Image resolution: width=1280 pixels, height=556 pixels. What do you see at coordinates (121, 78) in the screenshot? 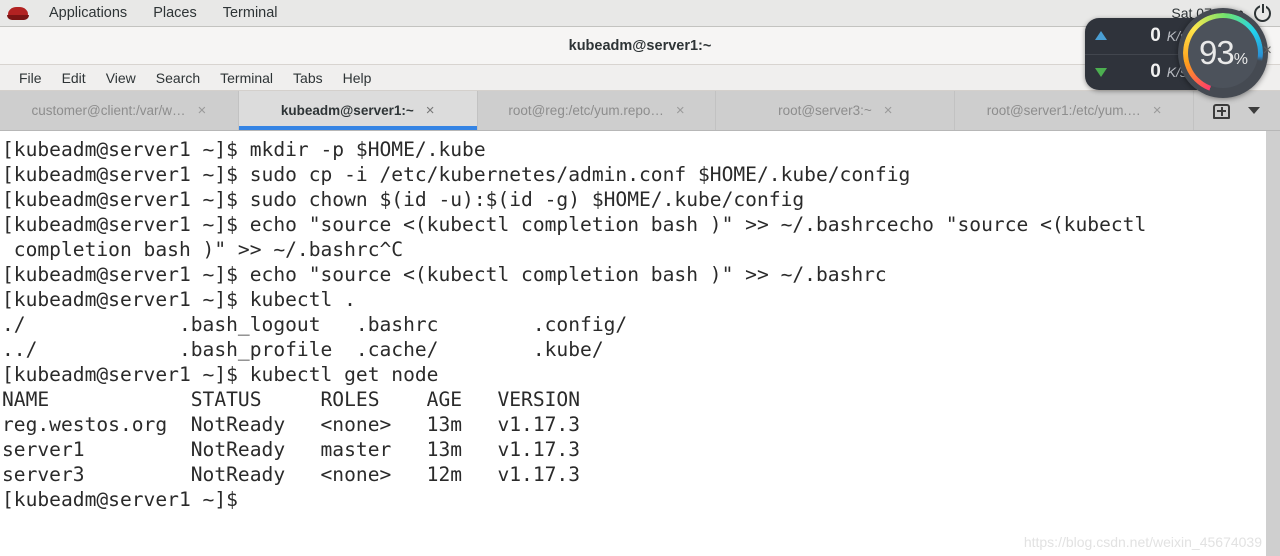
I see `menu-item-view: View` at bounding box center [121, 78].